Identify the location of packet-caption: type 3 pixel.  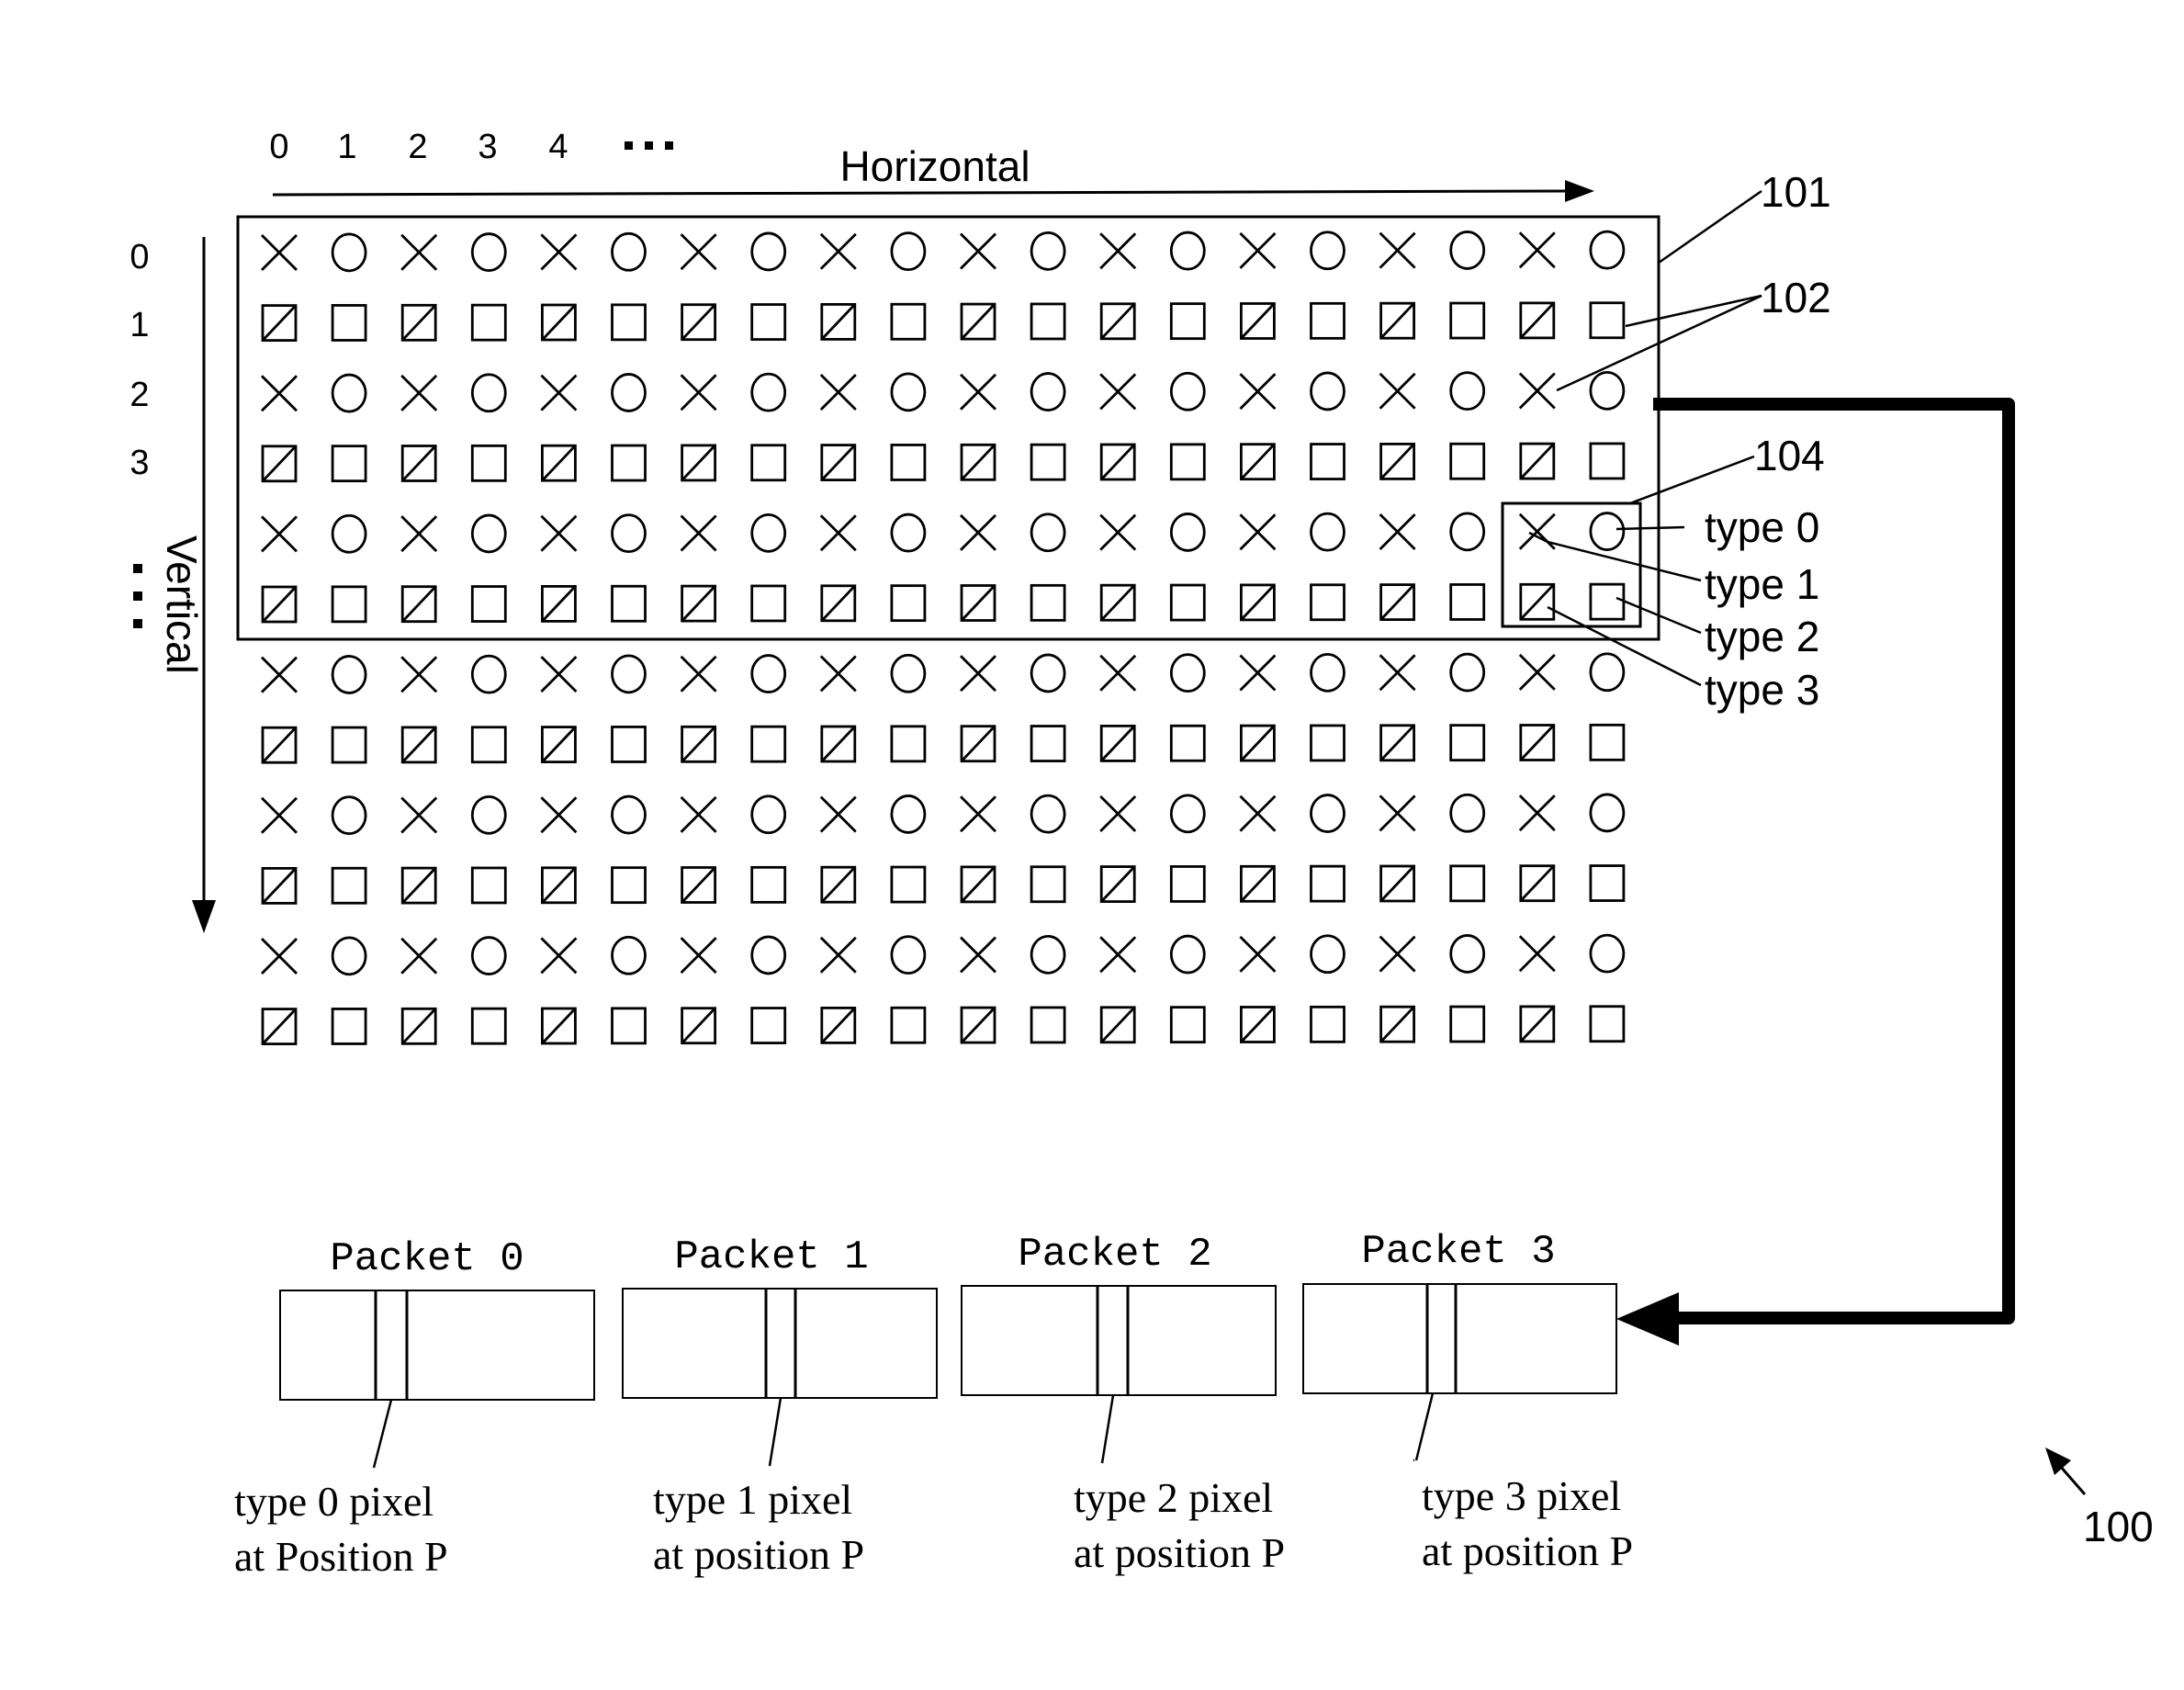
(1521, 1495).